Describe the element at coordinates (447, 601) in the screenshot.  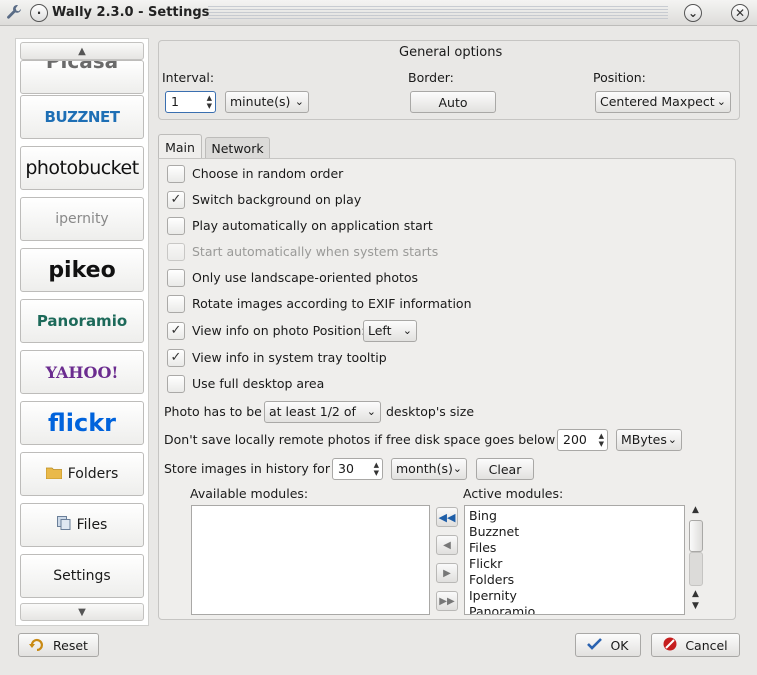
I see `move-all-right-icon: ▶▶` at that location.